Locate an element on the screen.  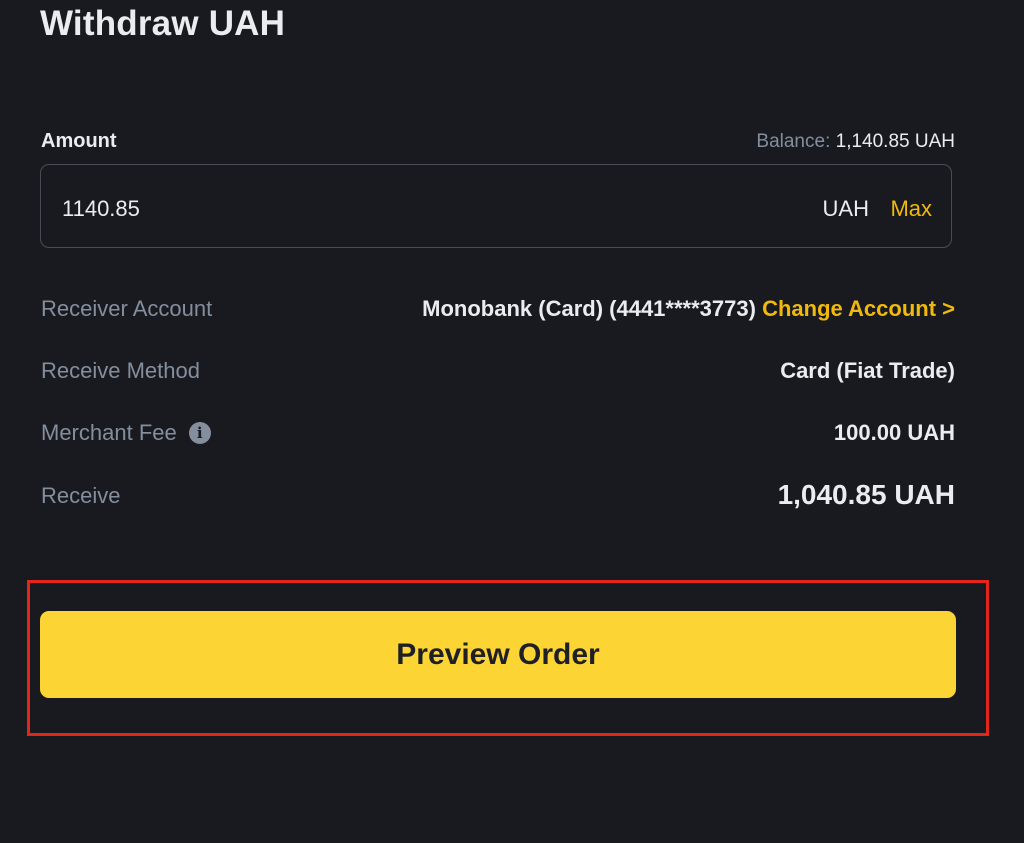
receive-method-value: Card (Fiat Trade) is located at coordinates (867, 370).